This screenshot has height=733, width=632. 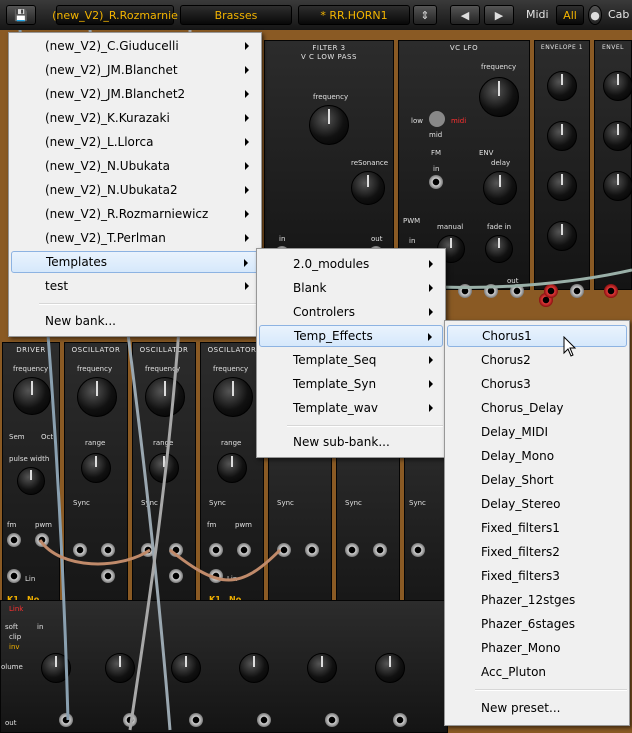 What do you see at coordinates (135, 142) in the screenshot?
I see `bank-item-l-llorca: (new_V2)_L.Llorca` at bounding box center [135, 142].